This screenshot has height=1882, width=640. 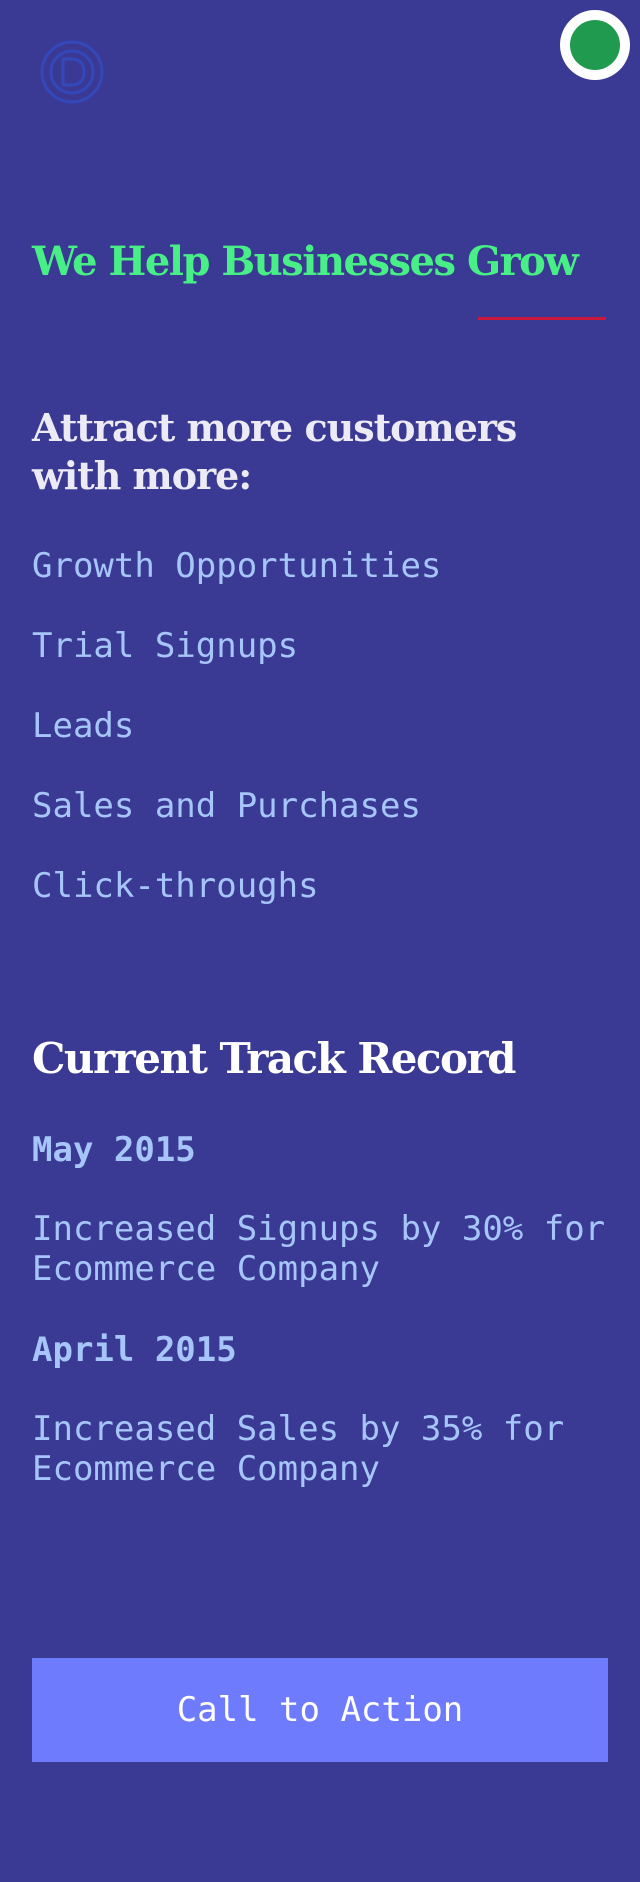 I want to click on status-indicator-dot, so click(x=595, y=45).